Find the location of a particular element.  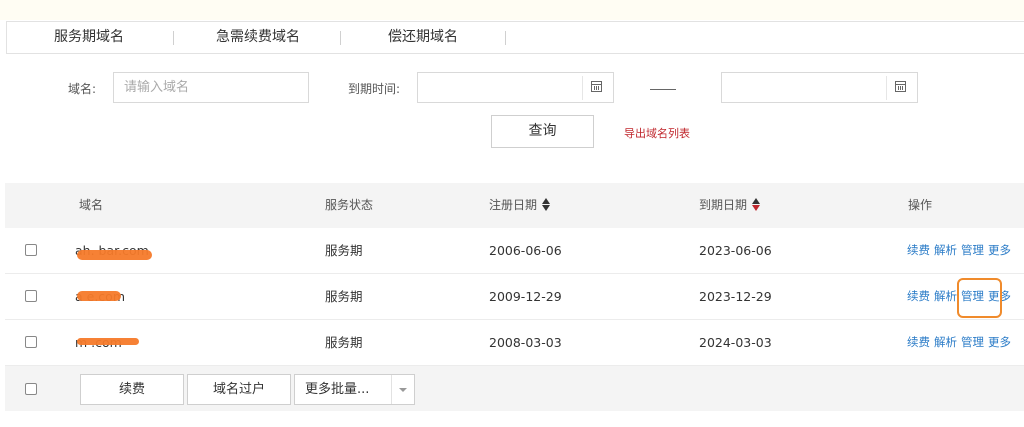

batch-renew-button: 续费 is located at coordinates (132, 389).